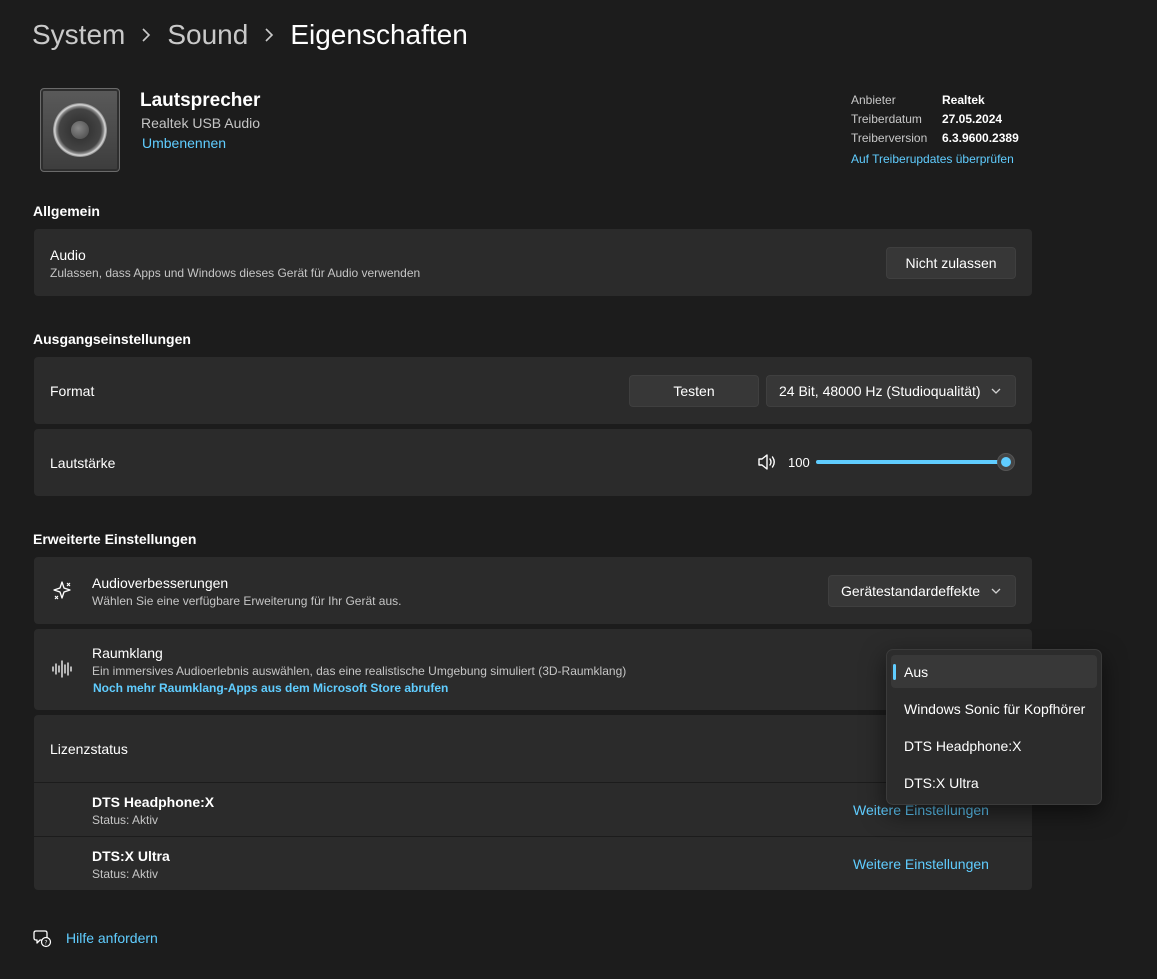 Image resolution: width=1157 pixels, height=979 pixels. What do you see at coordinates (66, 211) in the screenshot?
I see `section-title-general: Allgemein` at bounding box center [66, 211].